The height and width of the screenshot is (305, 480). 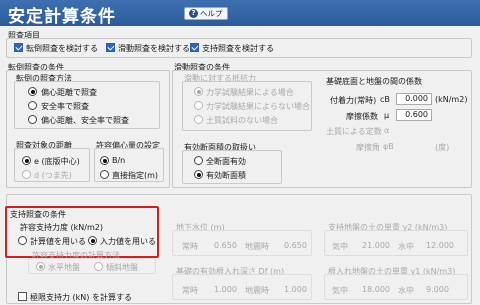 What do you see at coordinates (193, 13) in the screenshot?
I see `help-icon: ?` at bounding box center [193, 13].